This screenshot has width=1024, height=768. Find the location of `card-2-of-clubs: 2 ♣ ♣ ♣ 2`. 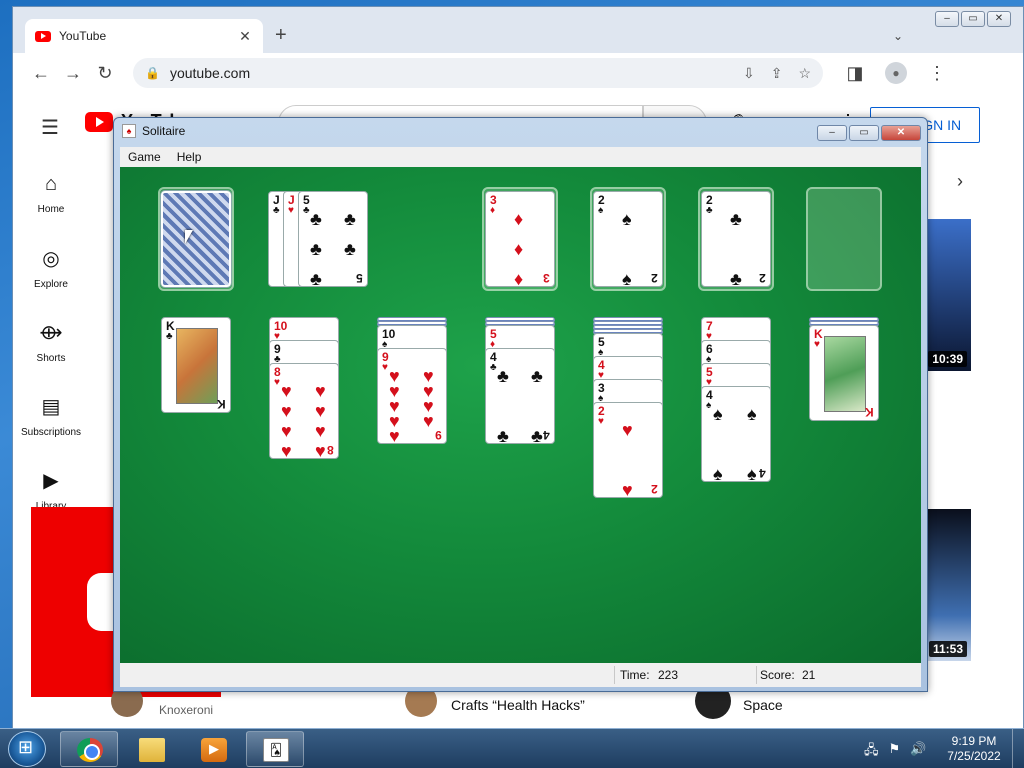

card-2-of-clubs: 2 ♣ ♣ ♣ 2 is located at coordinates (736, 239).